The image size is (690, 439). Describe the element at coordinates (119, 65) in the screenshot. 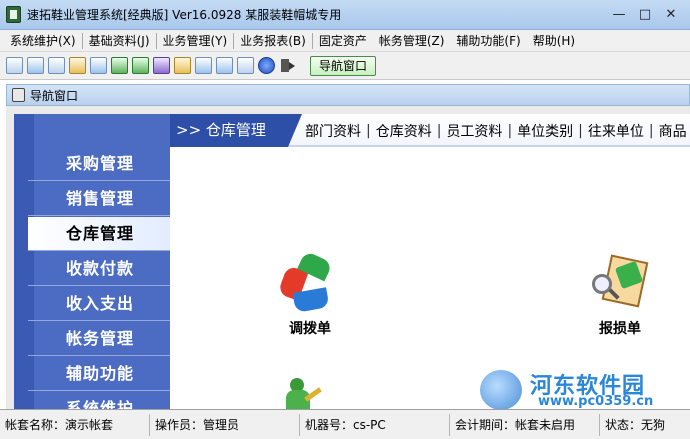

I see `tools-icon` at that location.